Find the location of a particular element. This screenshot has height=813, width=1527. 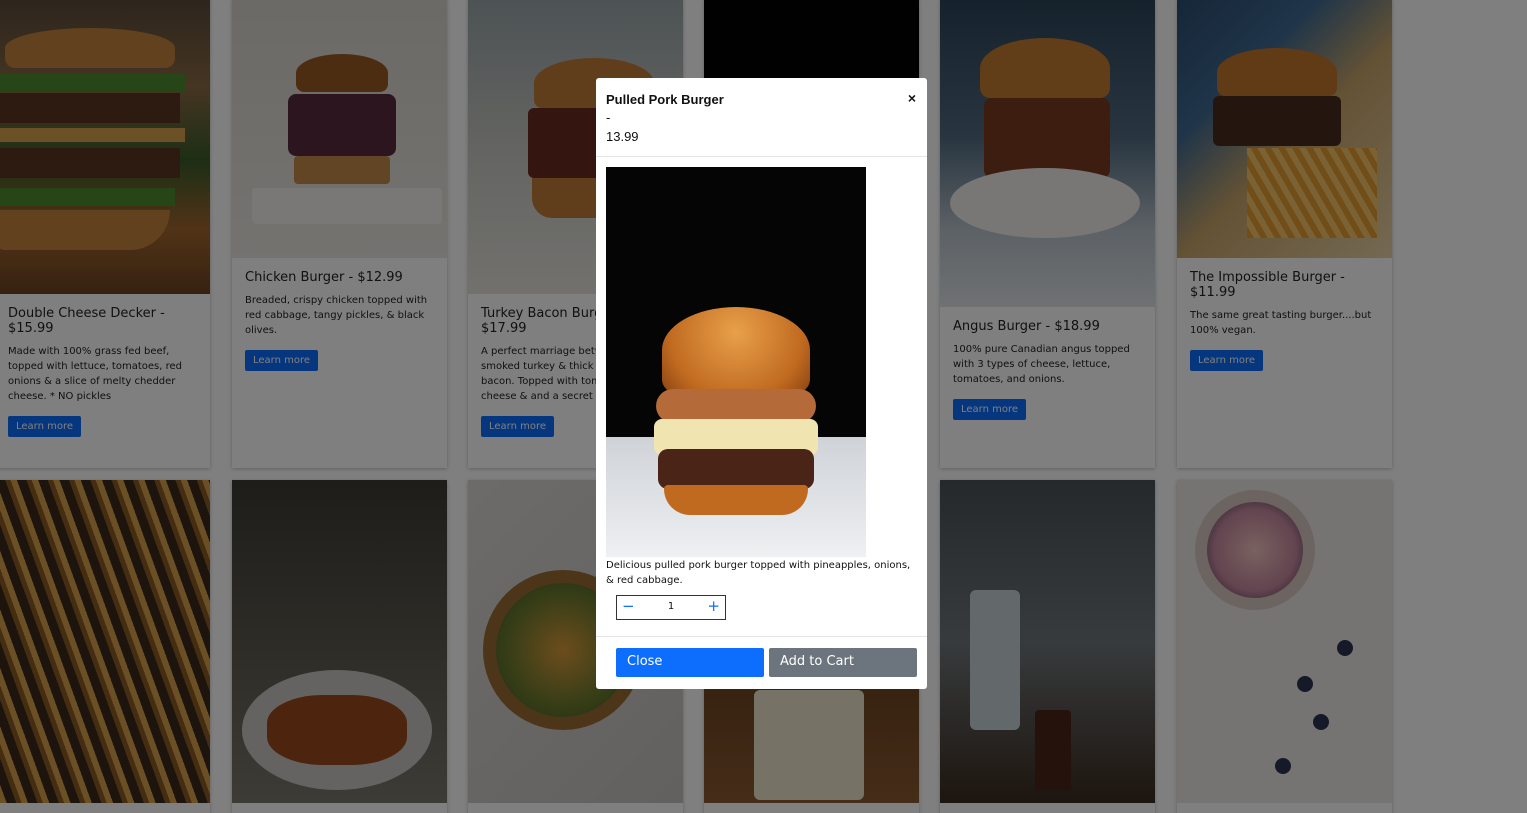

plus-icon: + is located at coordinates (713, 606).